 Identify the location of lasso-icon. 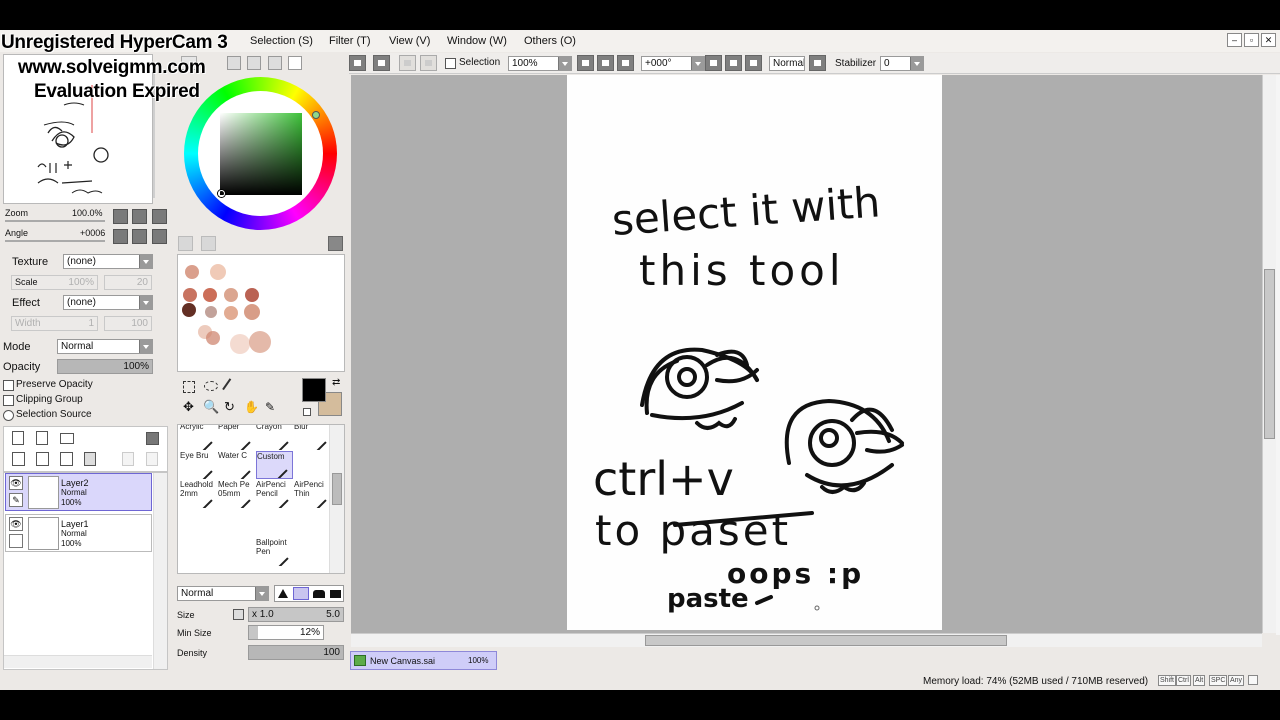
(211, 386).